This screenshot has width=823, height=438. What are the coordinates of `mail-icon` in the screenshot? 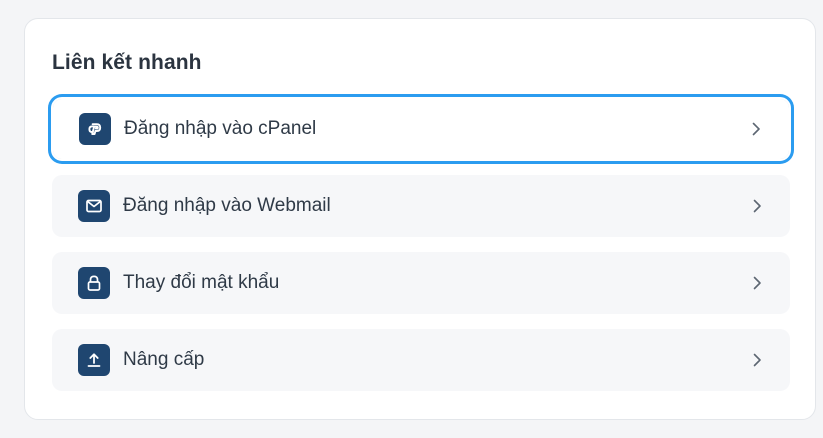 It's located at (94, 206).